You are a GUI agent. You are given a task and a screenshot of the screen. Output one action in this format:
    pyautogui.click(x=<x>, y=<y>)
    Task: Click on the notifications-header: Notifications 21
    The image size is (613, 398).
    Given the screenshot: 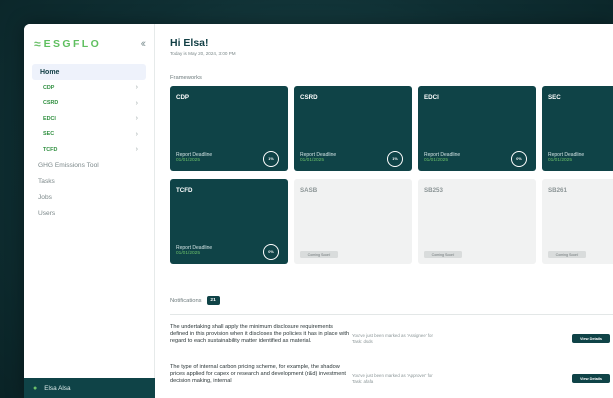 What is the action you would take?
    pyautogui.click(x=195, y=300)
    